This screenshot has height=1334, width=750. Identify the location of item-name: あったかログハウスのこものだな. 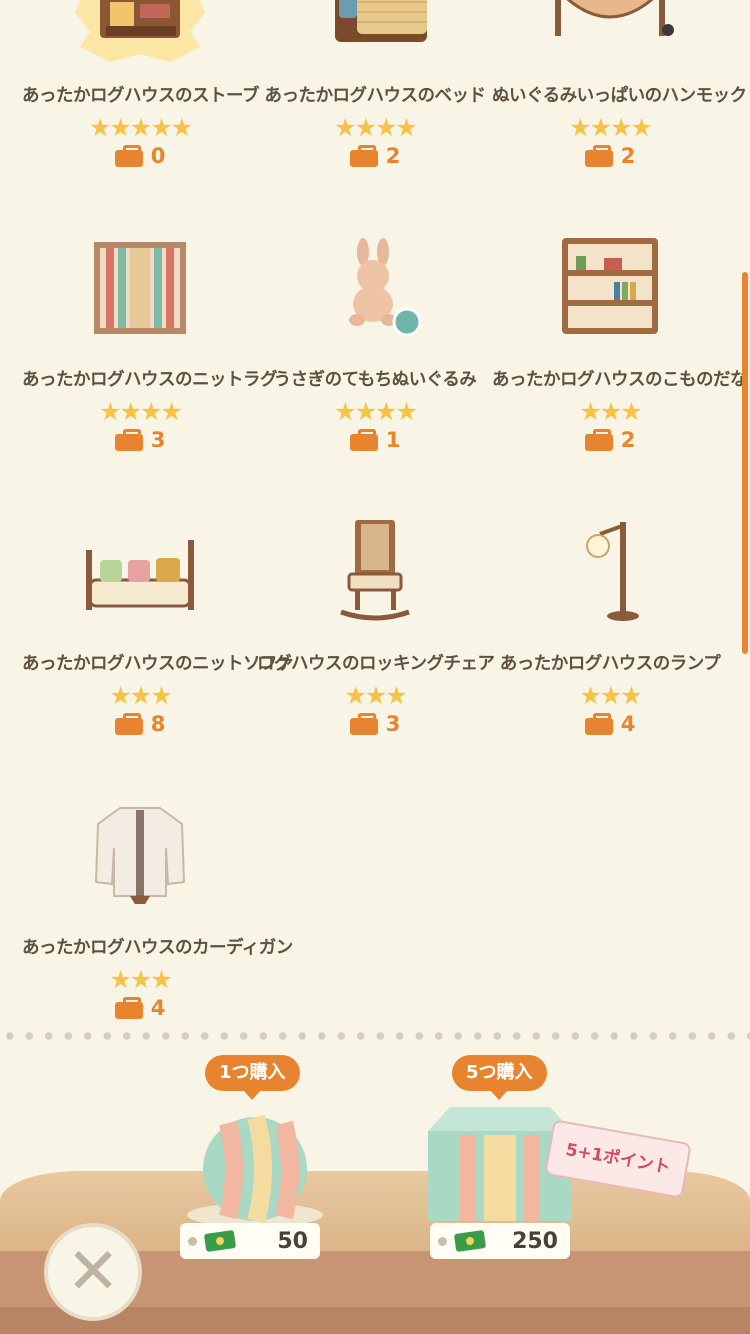
(620, 380).